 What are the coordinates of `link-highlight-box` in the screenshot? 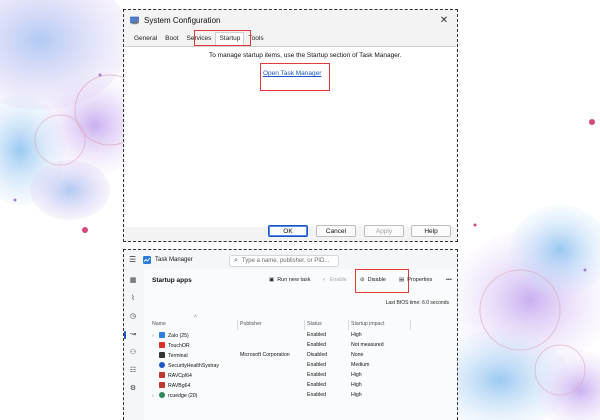 It's located at (295, 77).